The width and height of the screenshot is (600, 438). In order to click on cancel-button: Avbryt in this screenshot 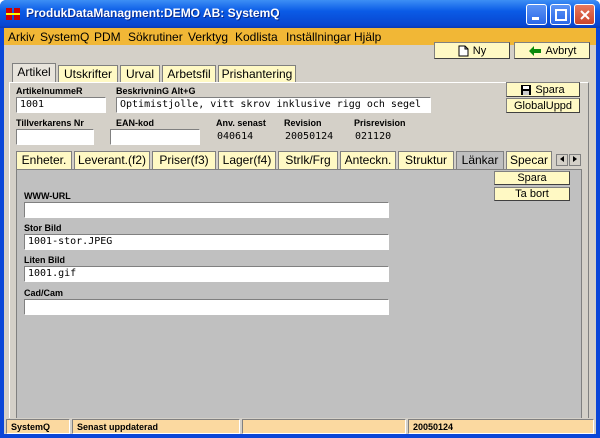, I will do `click(552, 50)`.